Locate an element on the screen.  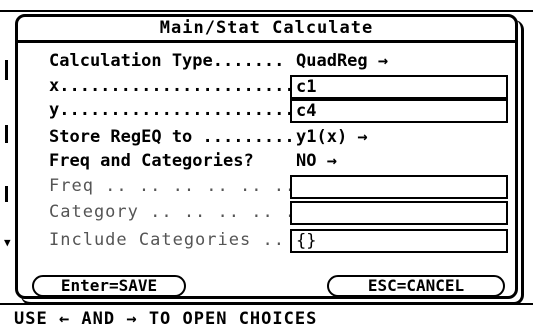
include-categories-label: Include Categories .. is located at coordinates (167, 240).